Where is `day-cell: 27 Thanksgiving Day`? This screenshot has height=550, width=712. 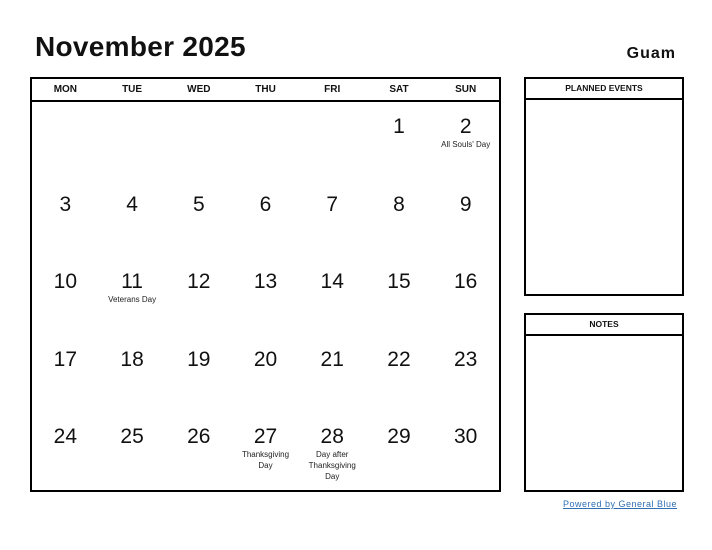 day-cell: 27 Thanksgiving Day is located at coordinates (265, 451).